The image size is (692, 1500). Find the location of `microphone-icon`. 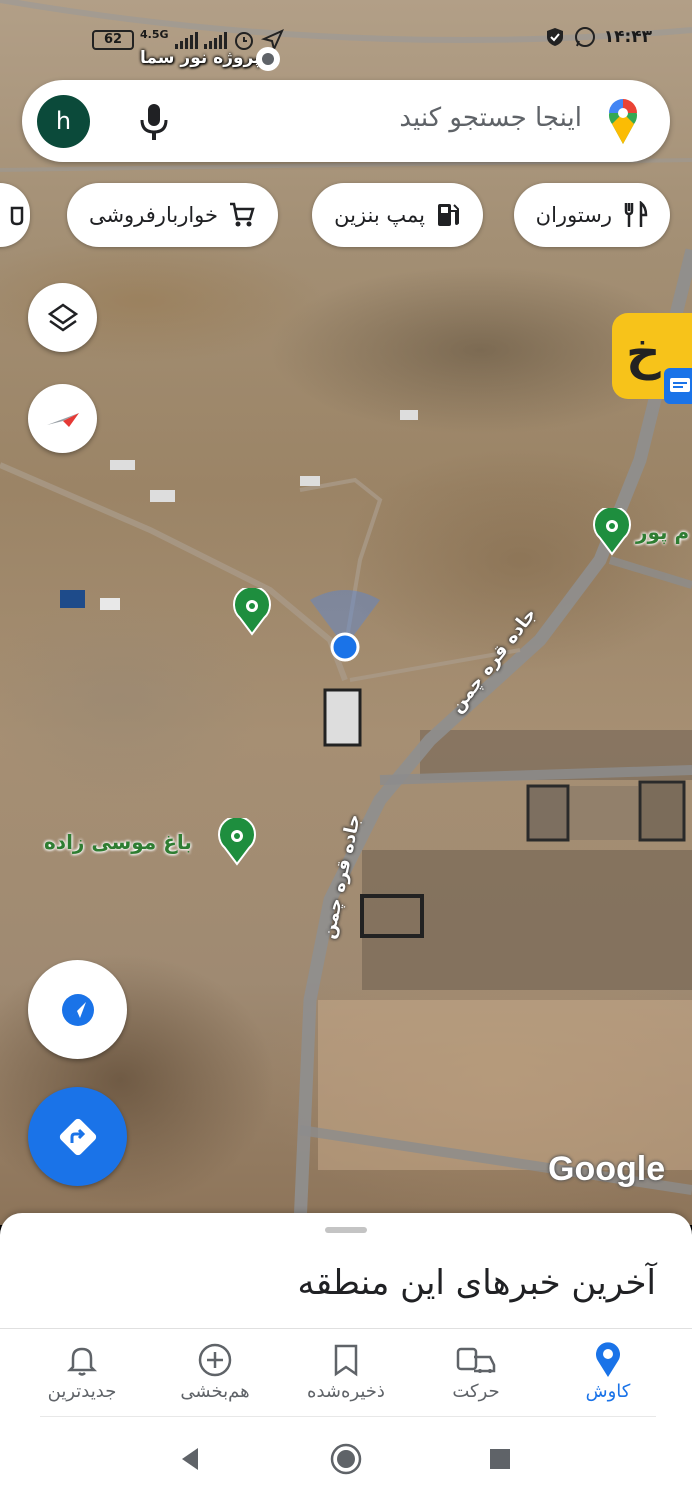

microphone-icon is located at coordinates (154, 122).